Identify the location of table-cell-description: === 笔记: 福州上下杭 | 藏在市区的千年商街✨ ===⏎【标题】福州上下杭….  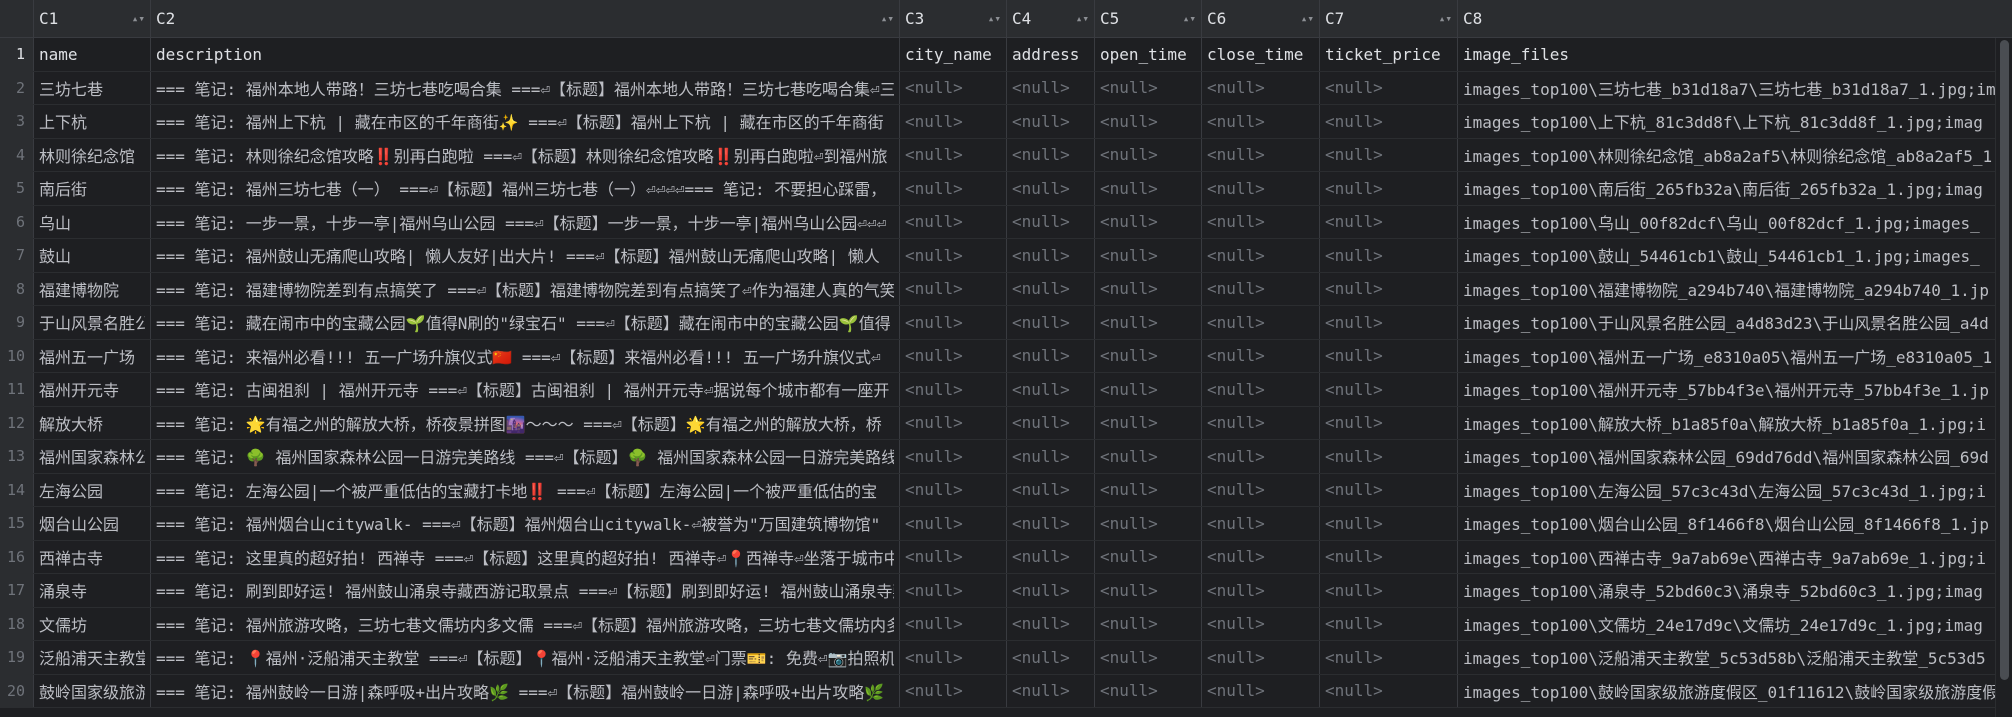
(525, 121).